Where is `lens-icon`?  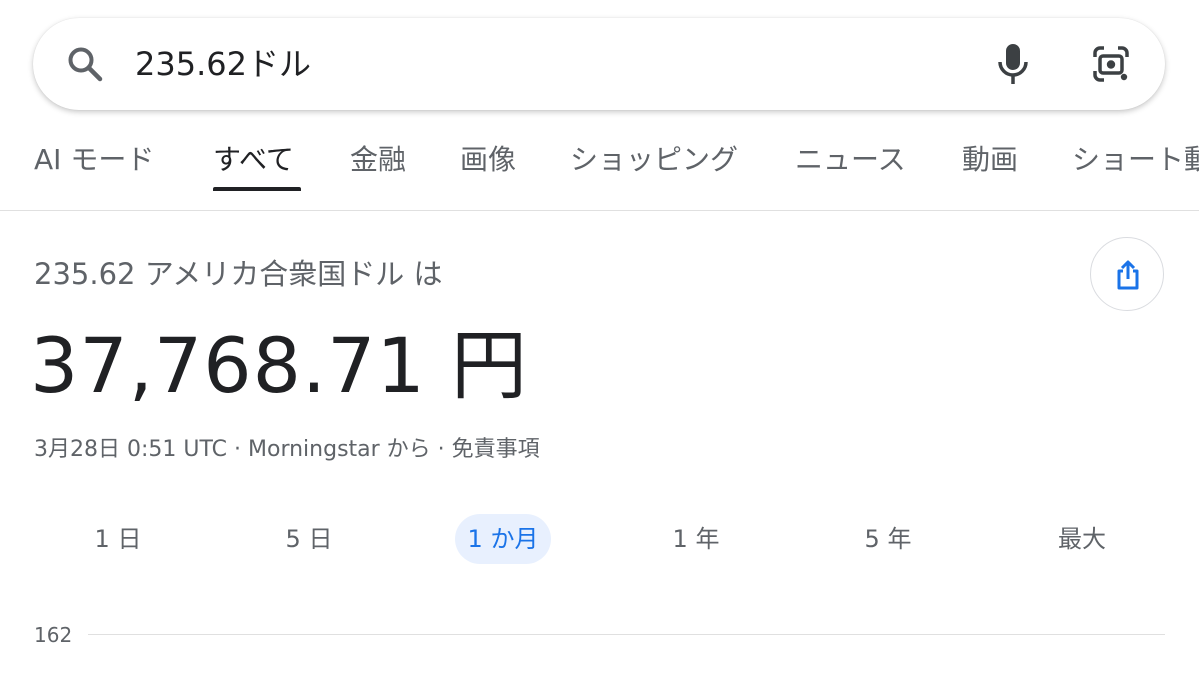 lens-icon is located at coordinates (1111, 64).